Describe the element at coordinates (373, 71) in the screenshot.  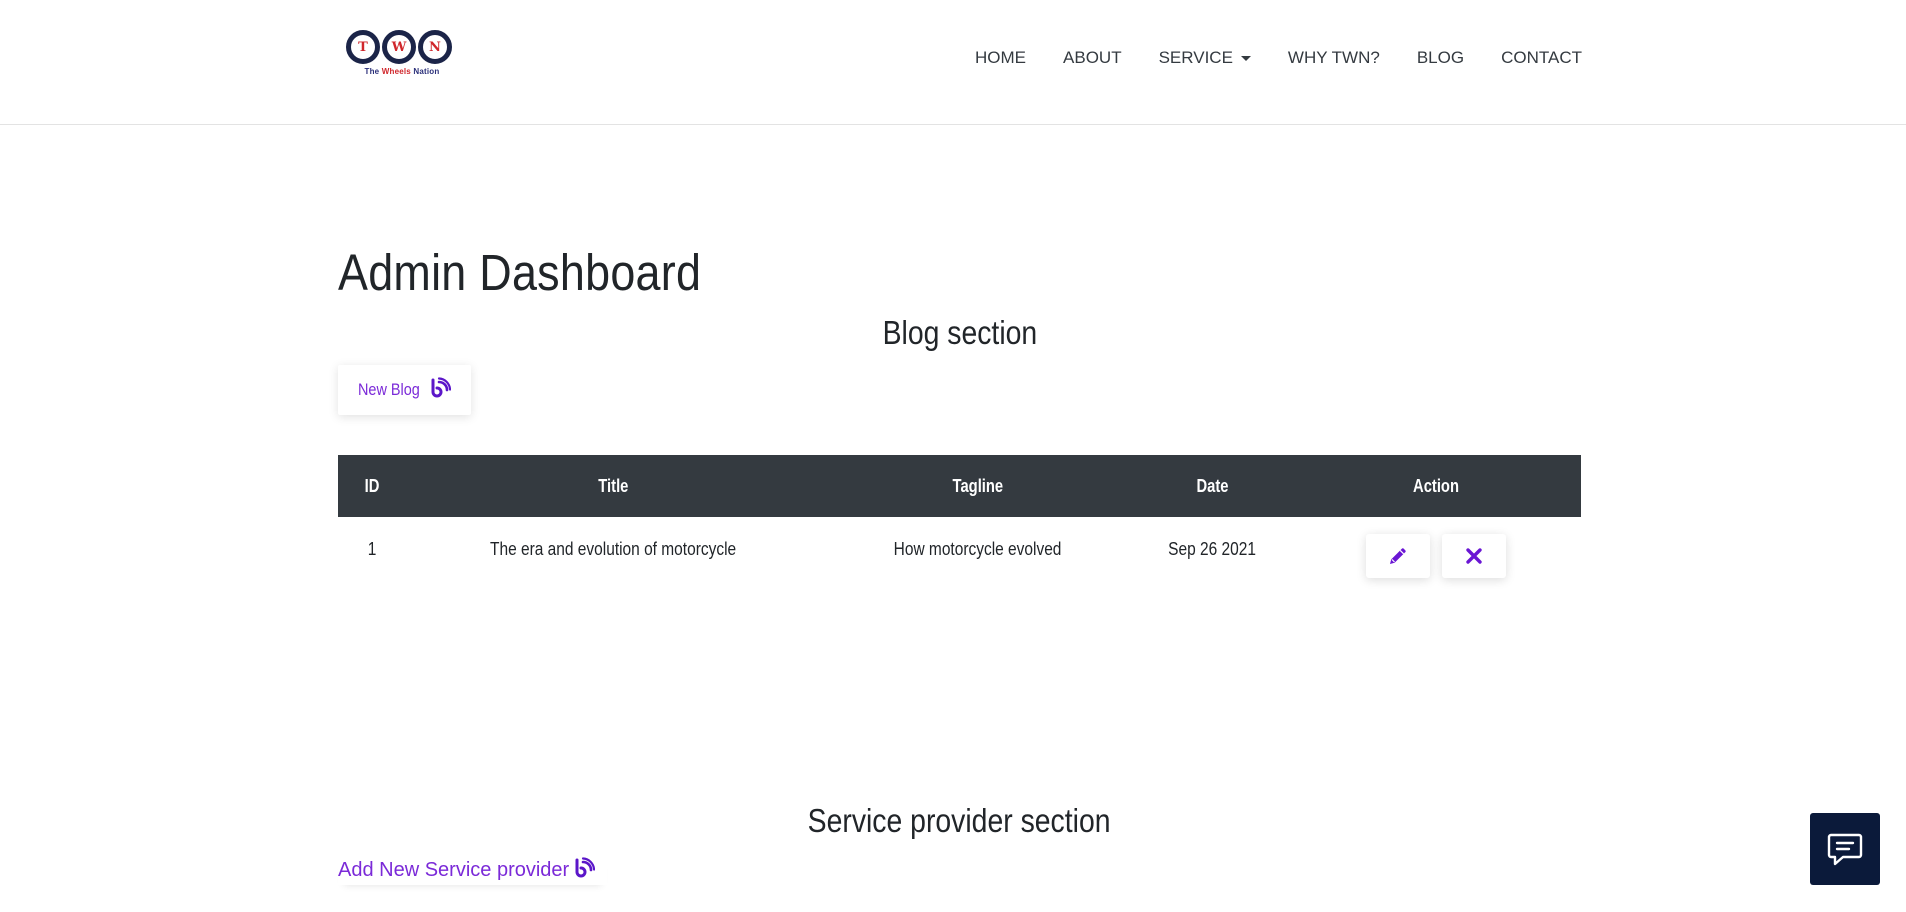
I see `logo-tagline-prefix: The` at that location.